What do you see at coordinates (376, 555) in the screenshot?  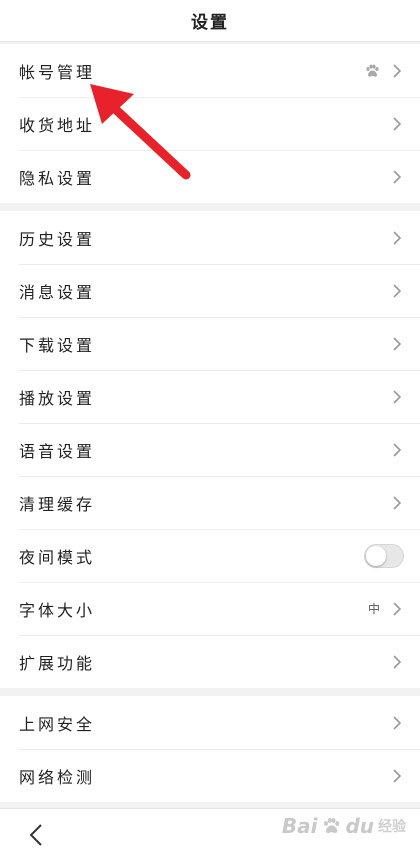 I see `toggle-knob` at bounding box center [376, 555].